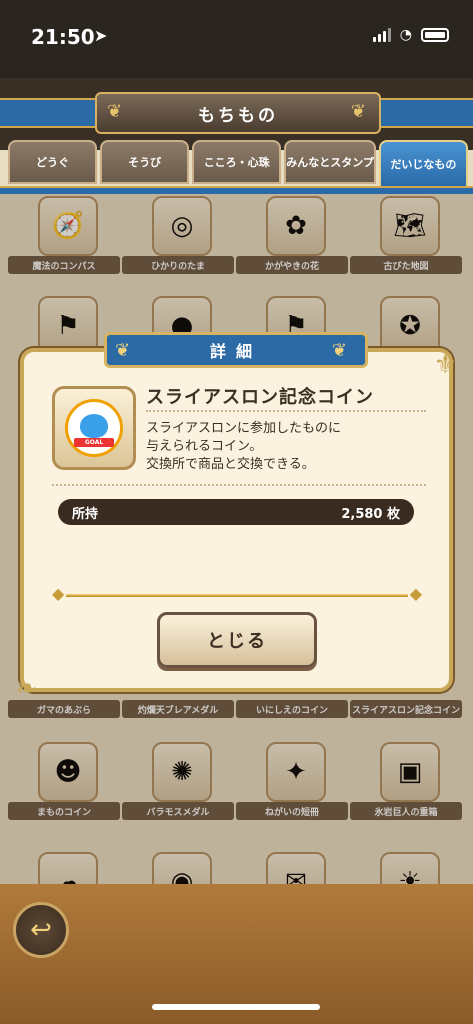 This screenshot has height=1024, width=473. What do you see at coordinates (330, 162) in the screenshot?
I see `tab-stamps: みんなとスタンプ` at bounding box center [330, 162].